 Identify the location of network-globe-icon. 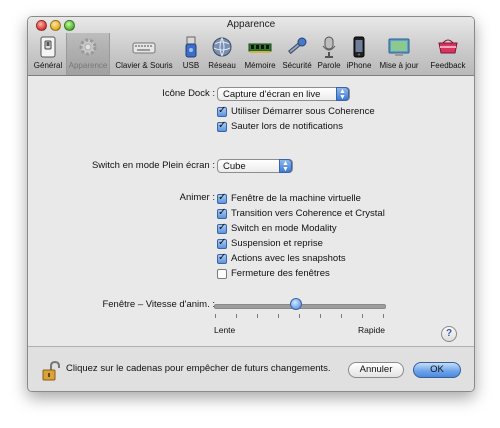
(222, 47).